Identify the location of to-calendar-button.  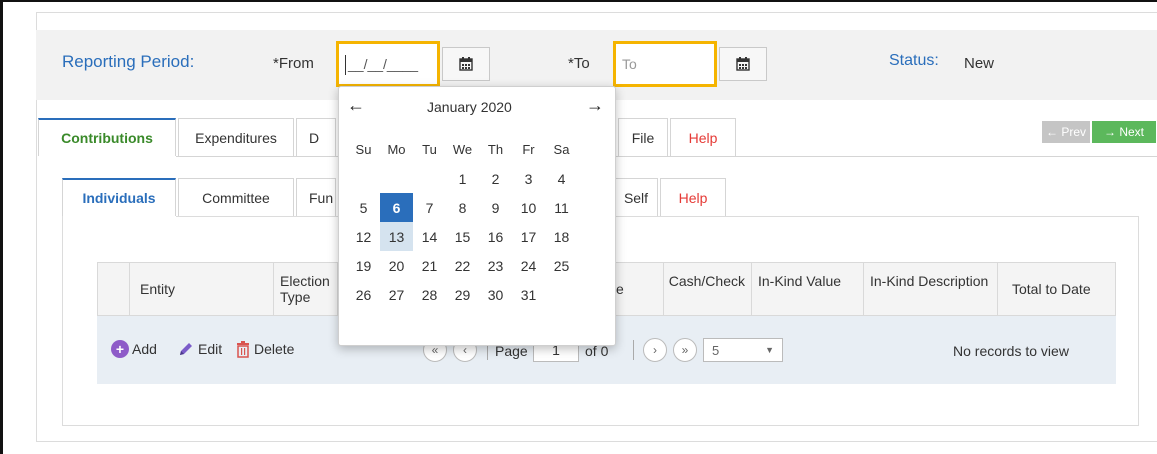
(743, 64).